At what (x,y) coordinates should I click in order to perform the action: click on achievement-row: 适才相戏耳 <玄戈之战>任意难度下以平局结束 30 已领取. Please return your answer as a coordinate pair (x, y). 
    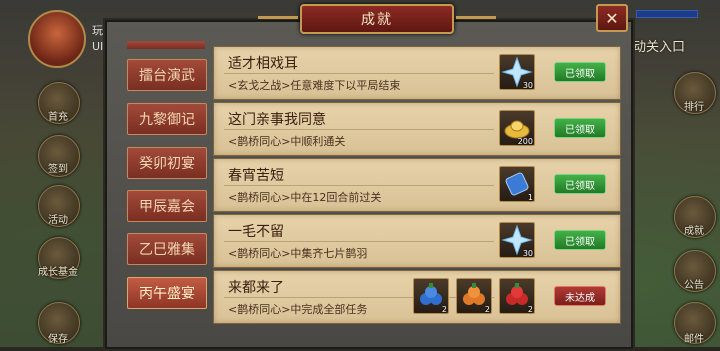
    Looking at the image, I should click on (417, 73).